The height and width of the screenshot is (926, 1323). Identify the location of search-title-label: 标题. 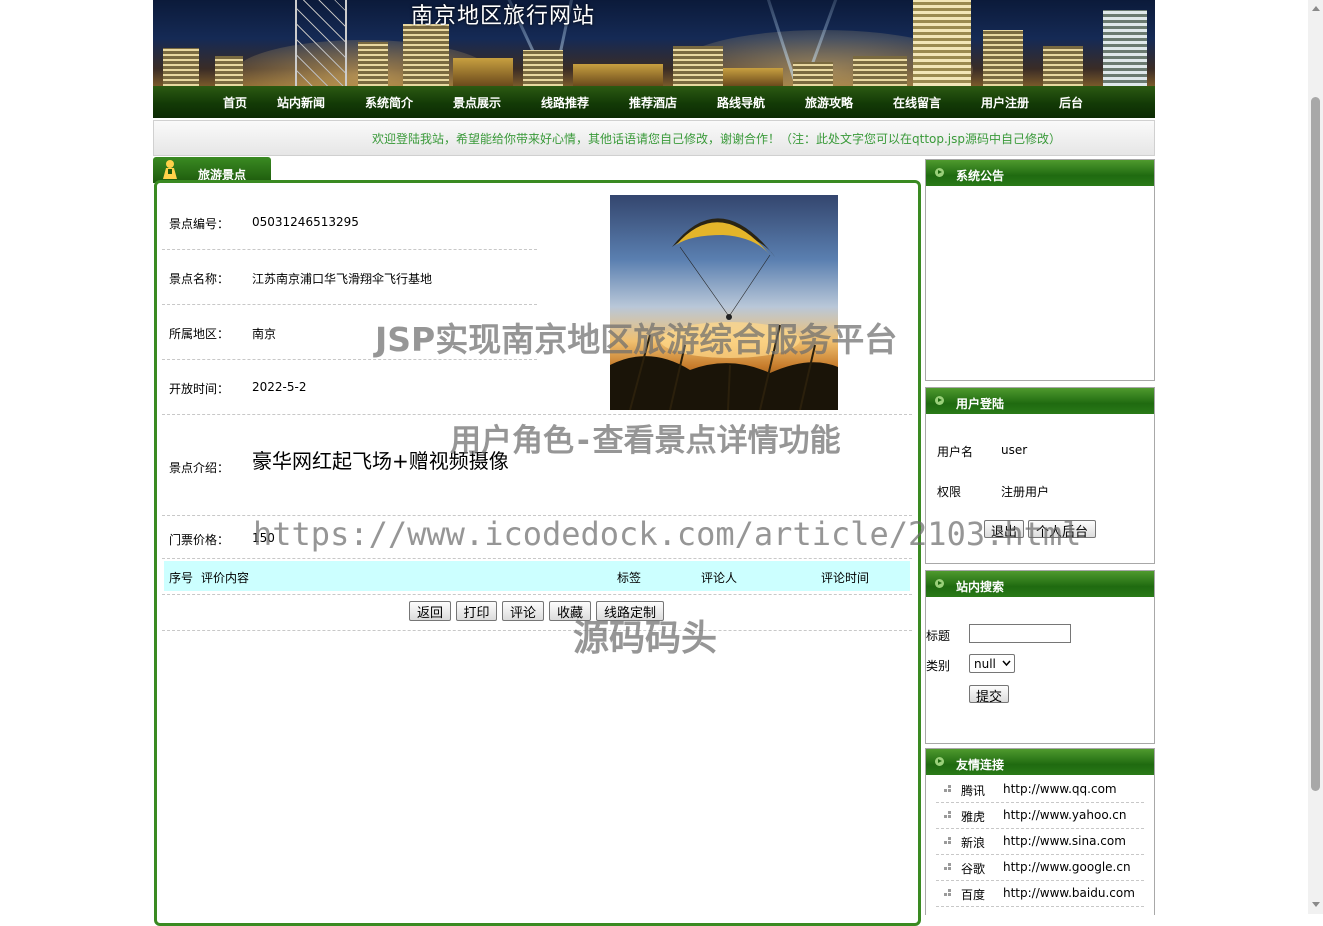
(938, 636).